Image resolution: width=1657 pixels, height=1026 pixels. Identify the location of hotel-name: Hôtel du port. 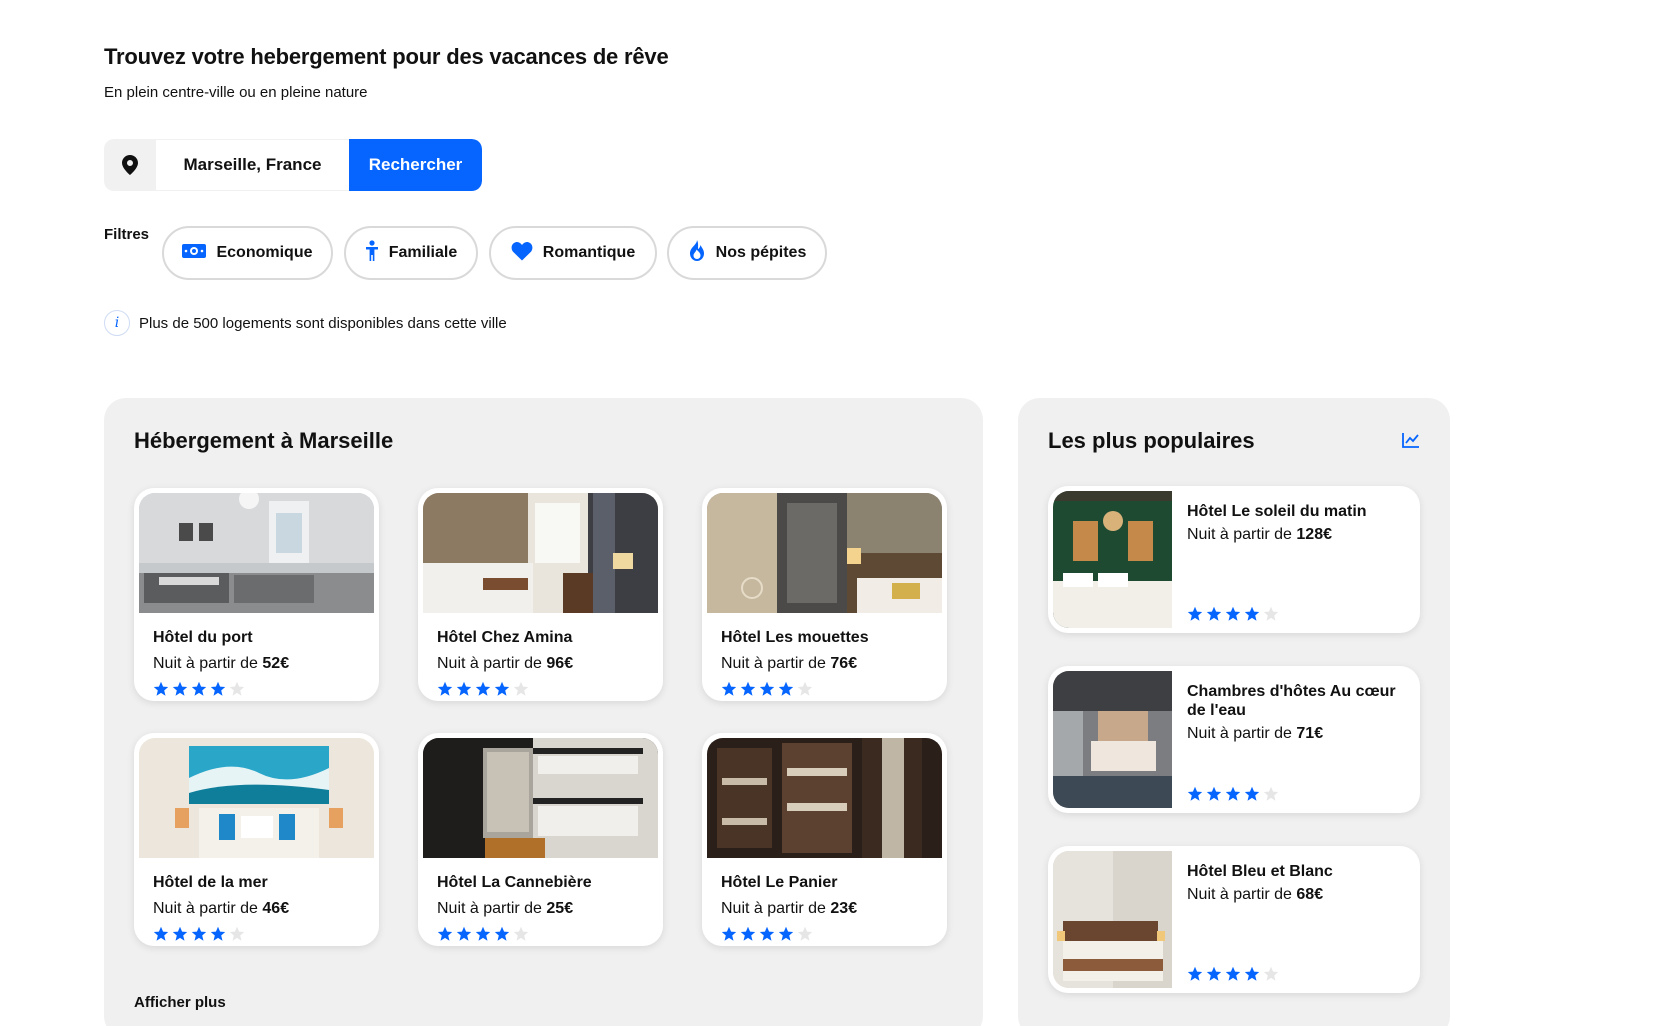
(203, 637).